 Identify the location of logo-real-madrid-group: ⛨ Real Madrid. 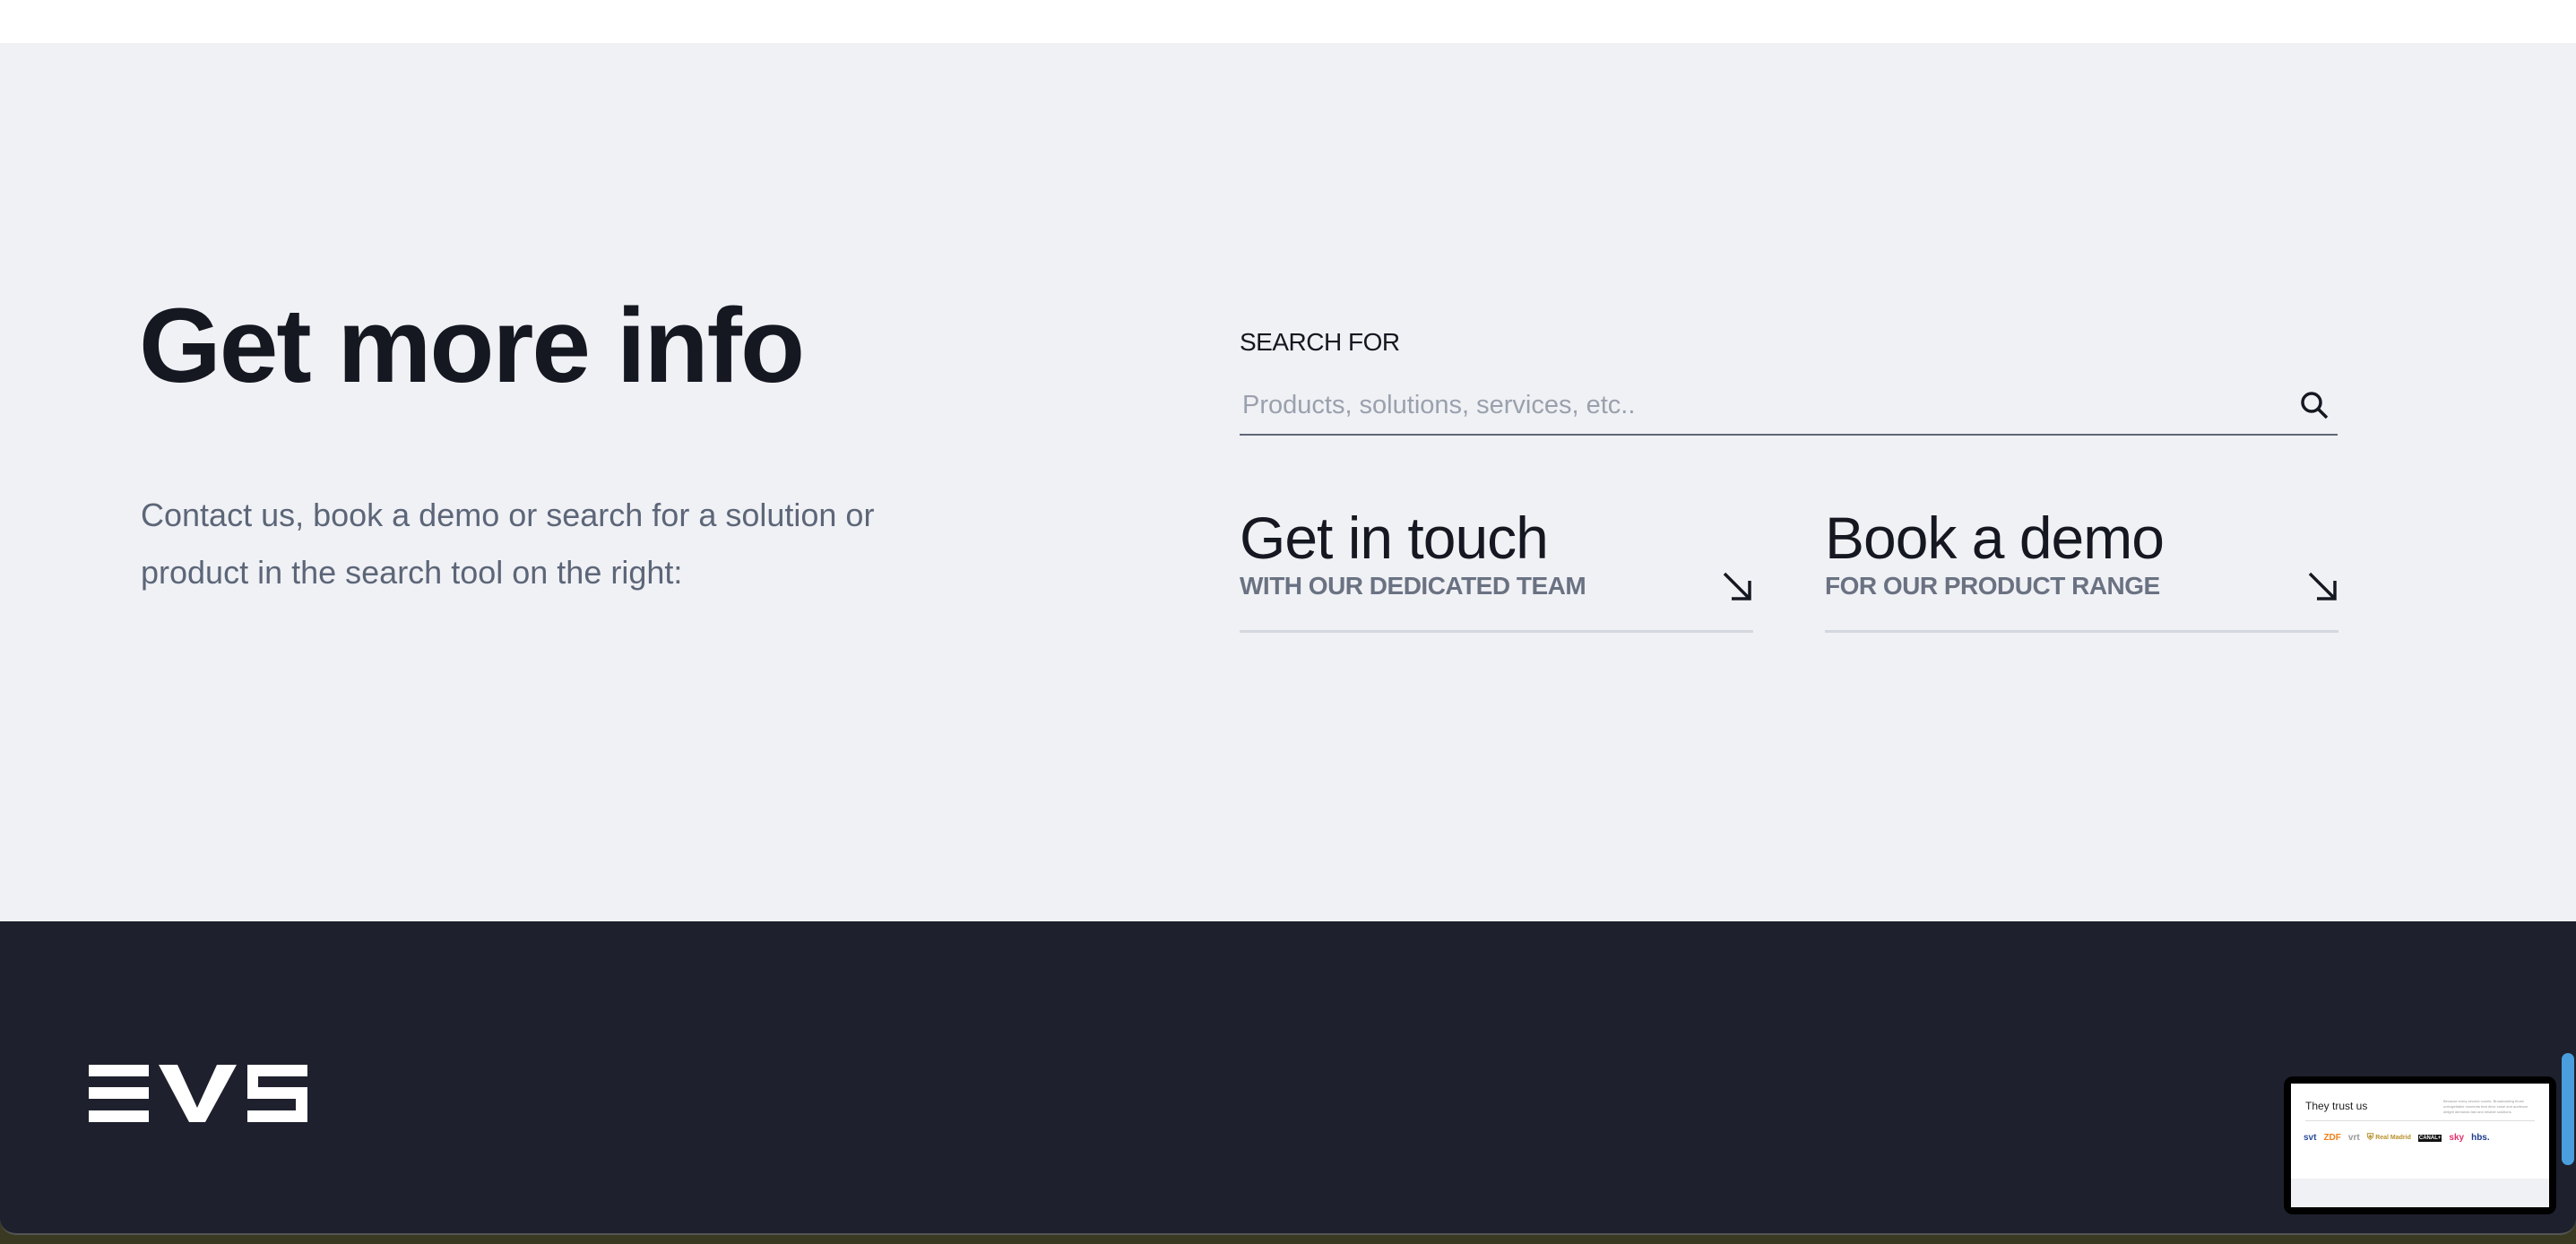
(2389, 1138).